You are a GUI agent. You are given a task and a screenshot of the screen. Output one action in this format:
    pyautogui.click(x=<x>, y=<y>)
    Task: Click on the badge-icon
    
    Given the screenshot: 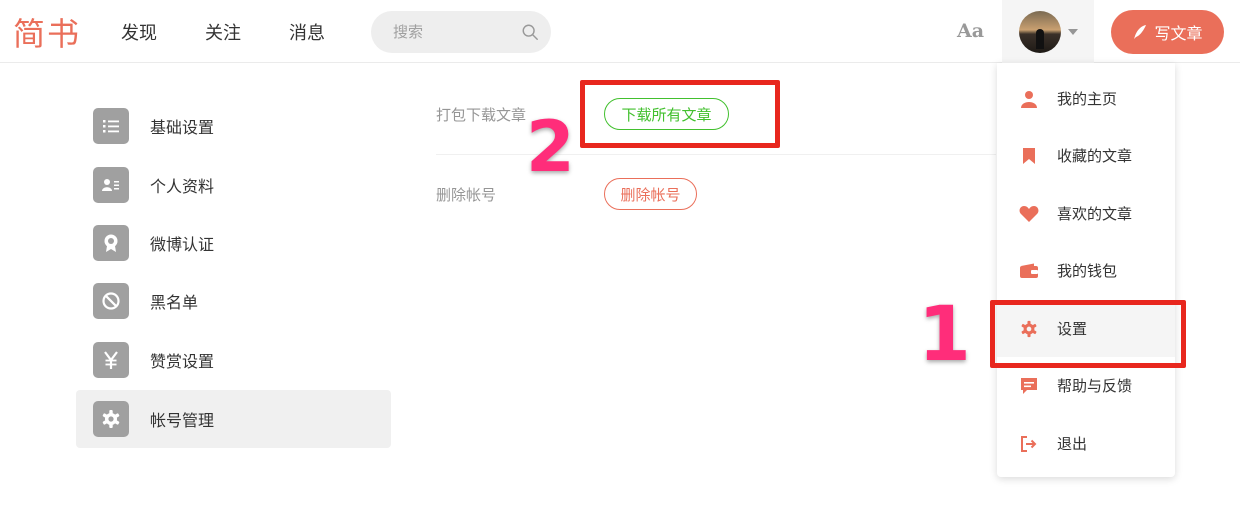 What is the action you would take?
    pyautogui.click(x=111, y=243)
    